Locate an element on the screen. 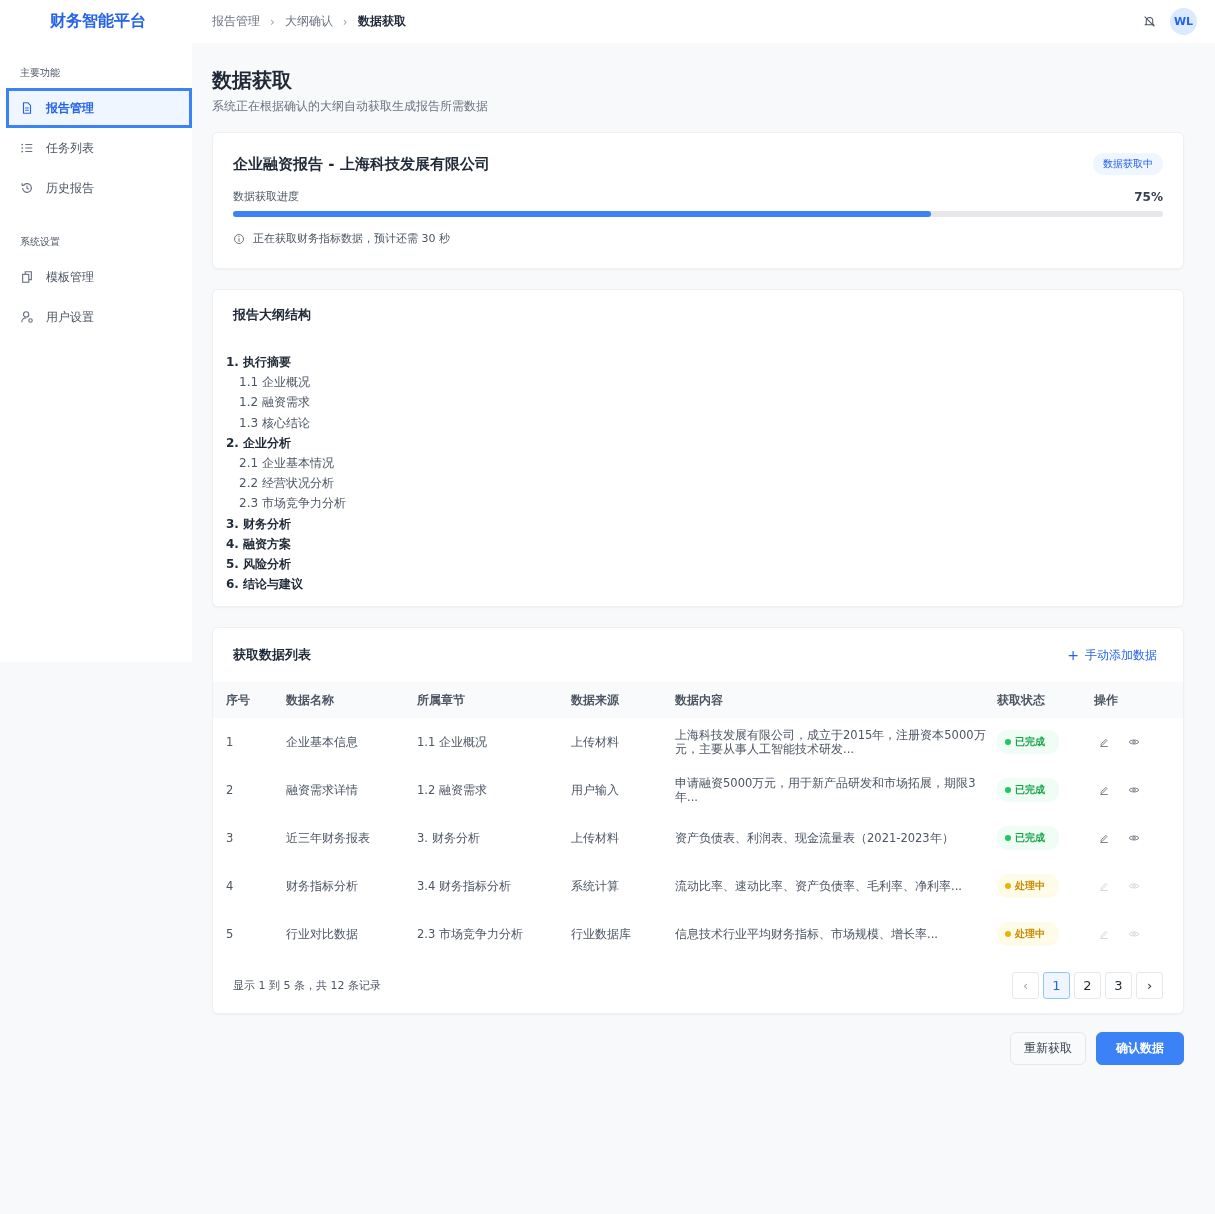  column-header: 数据内容 is located at coordinates (699, 700).